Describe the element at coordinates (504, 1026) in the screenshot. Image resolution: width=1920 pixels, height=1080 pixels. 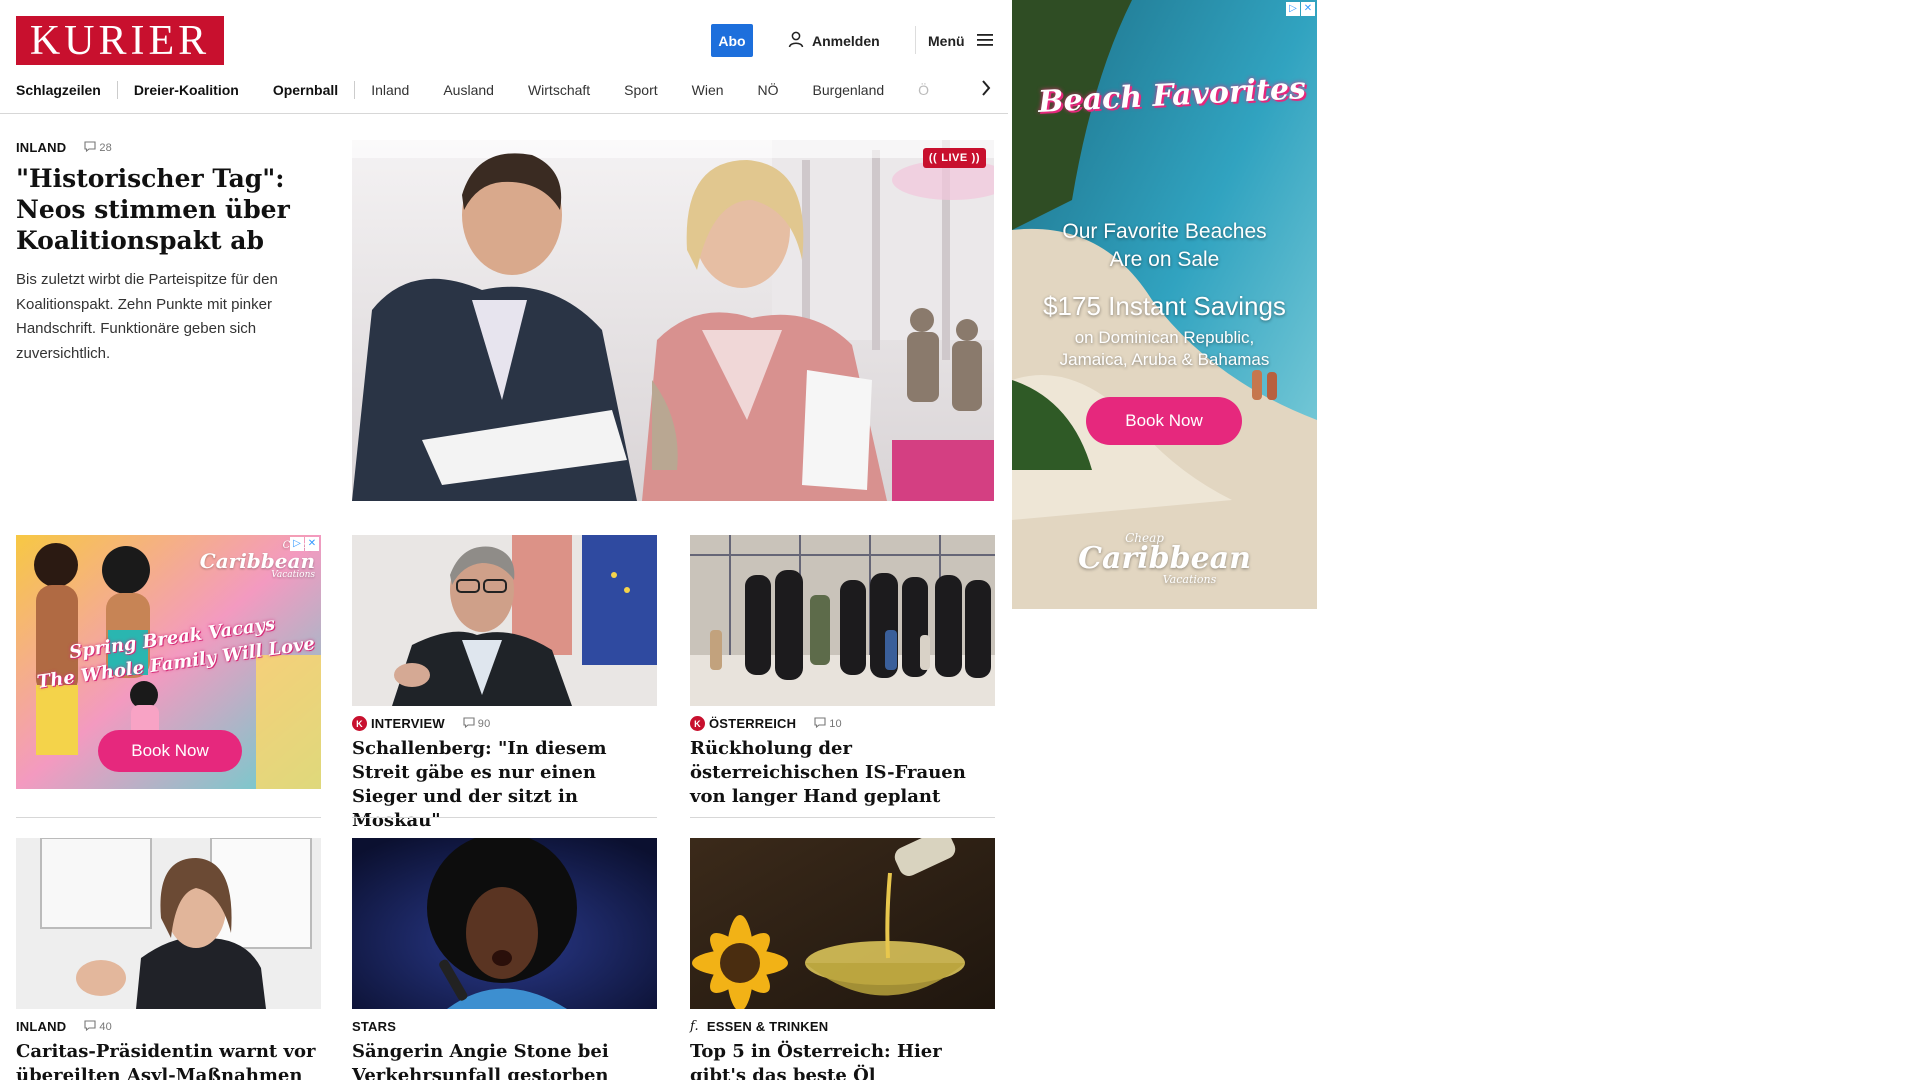
I see `article-kicker: STARS` at that location.